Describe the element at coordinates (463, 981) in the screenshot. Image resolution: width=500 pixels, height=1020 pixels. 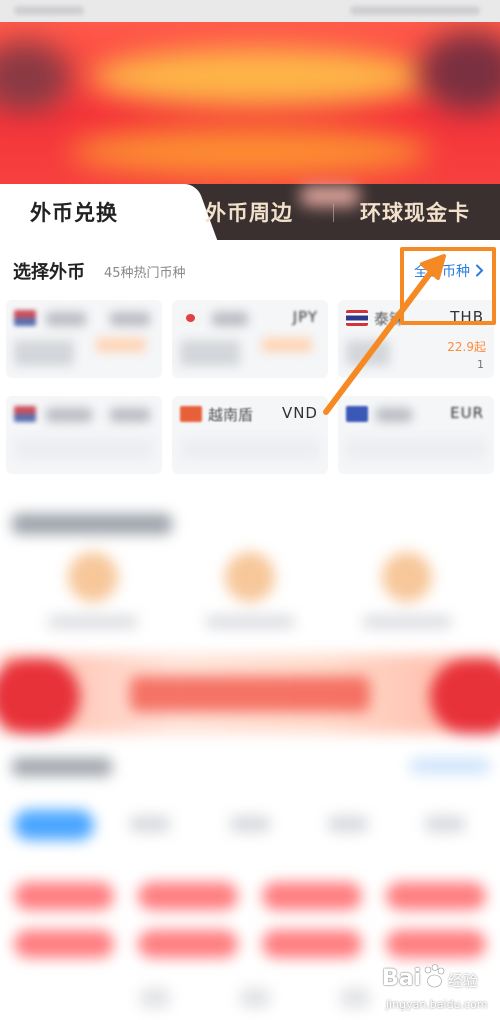
I see `watermark-cn: 经验` at that location.